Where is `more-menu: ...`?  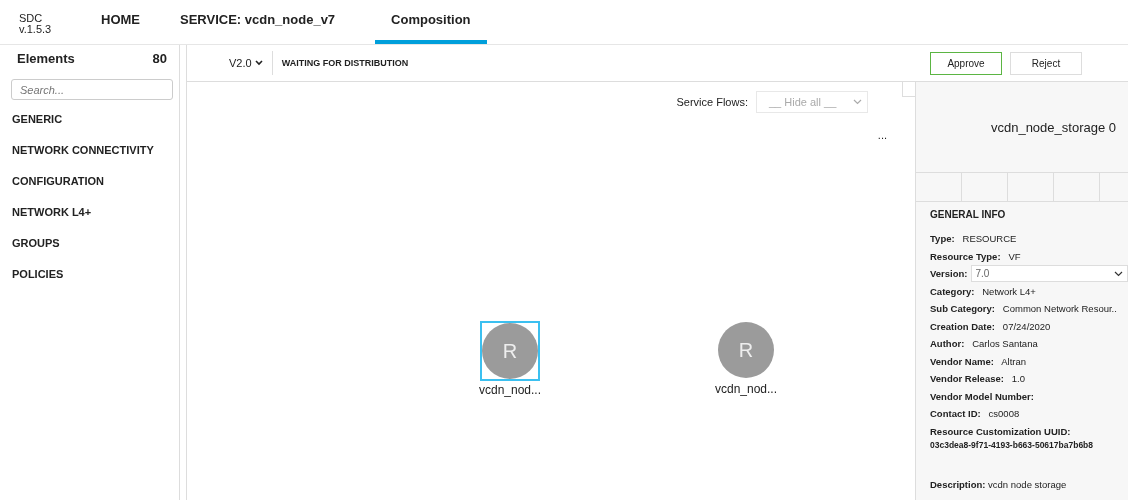
more-menu: ... is located at coordinates (882, 135).